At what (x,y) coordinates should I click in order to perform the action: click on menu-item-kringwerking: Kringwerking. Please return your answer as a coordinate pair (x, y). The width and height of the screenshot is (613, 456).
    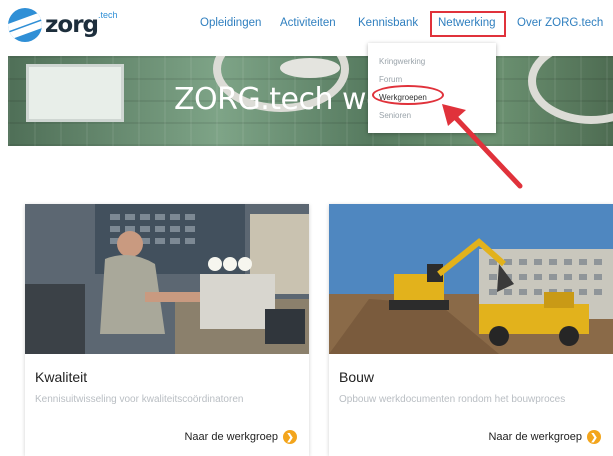
    Looking at the image, I should click on (402, 61).